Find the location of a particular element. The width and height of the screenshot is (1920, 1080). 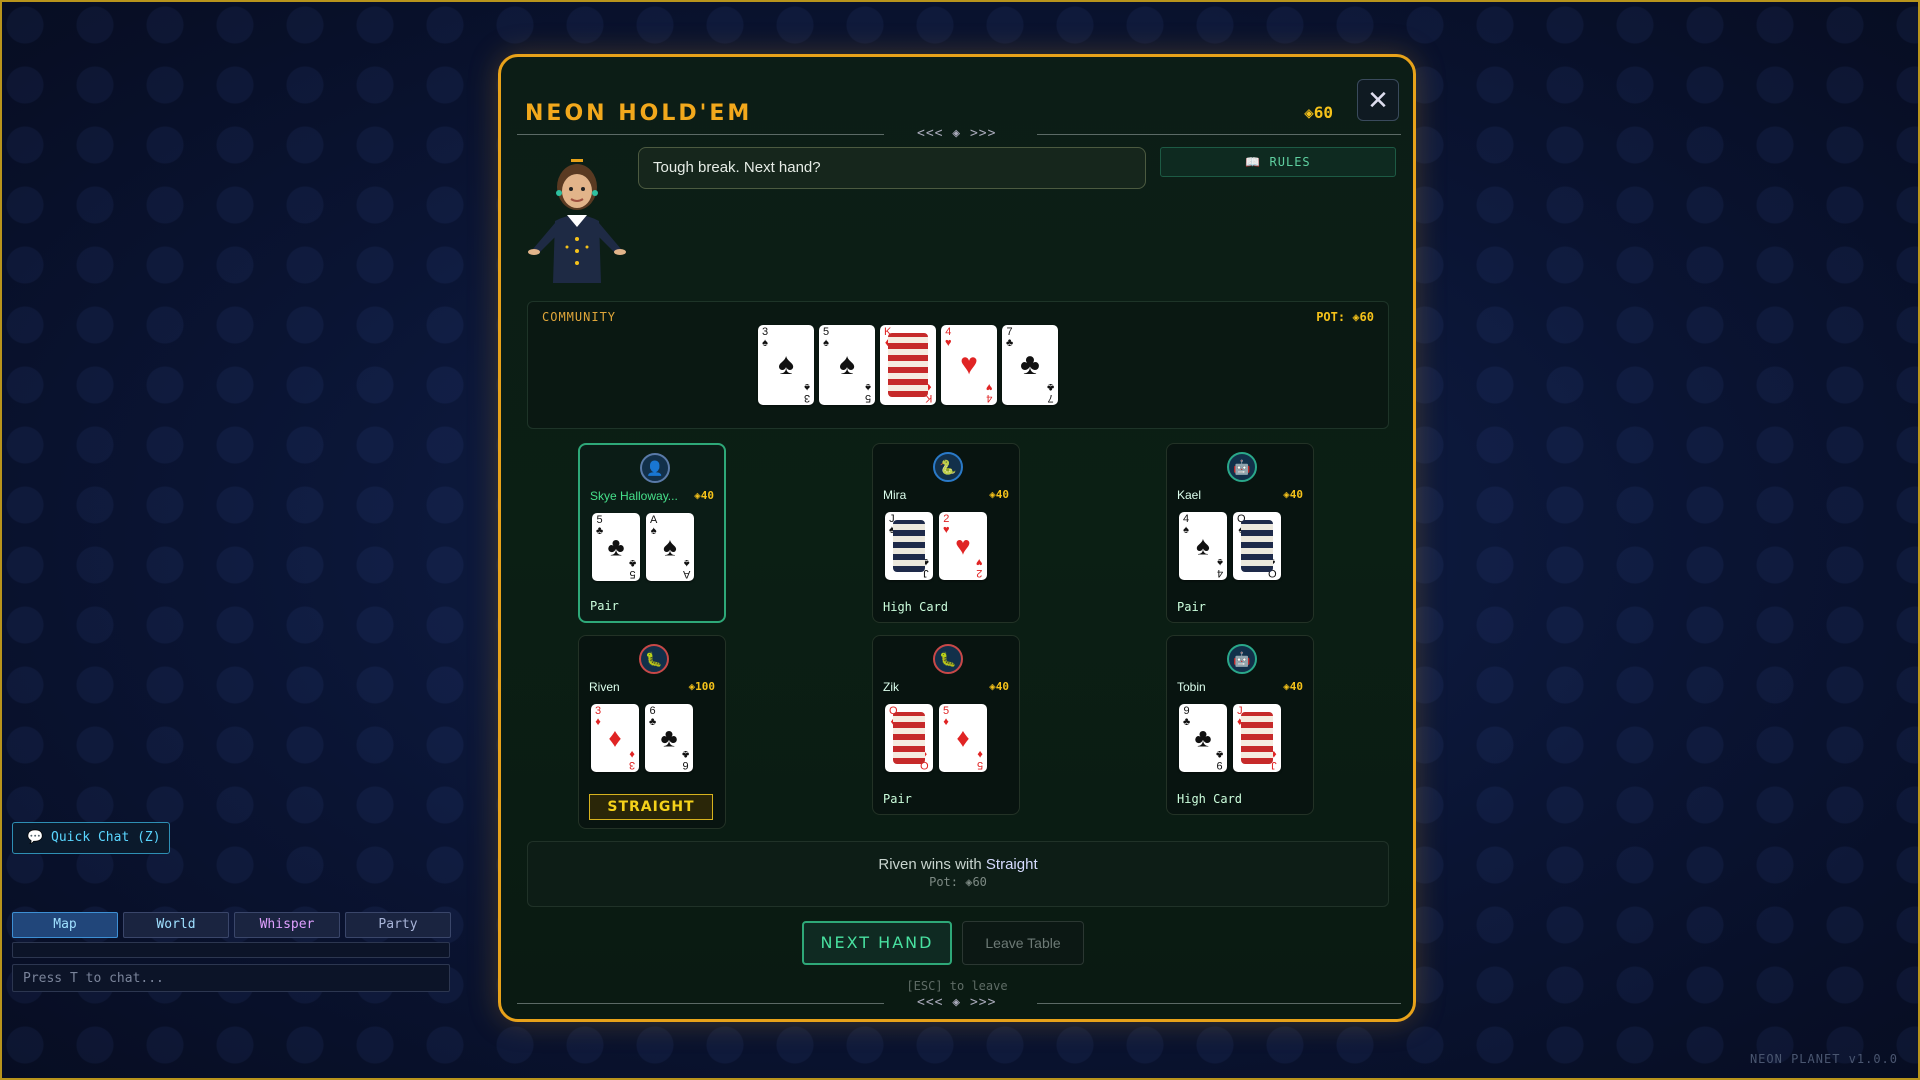

community-label: COMMUNITY is located at coordinates (579, 317).